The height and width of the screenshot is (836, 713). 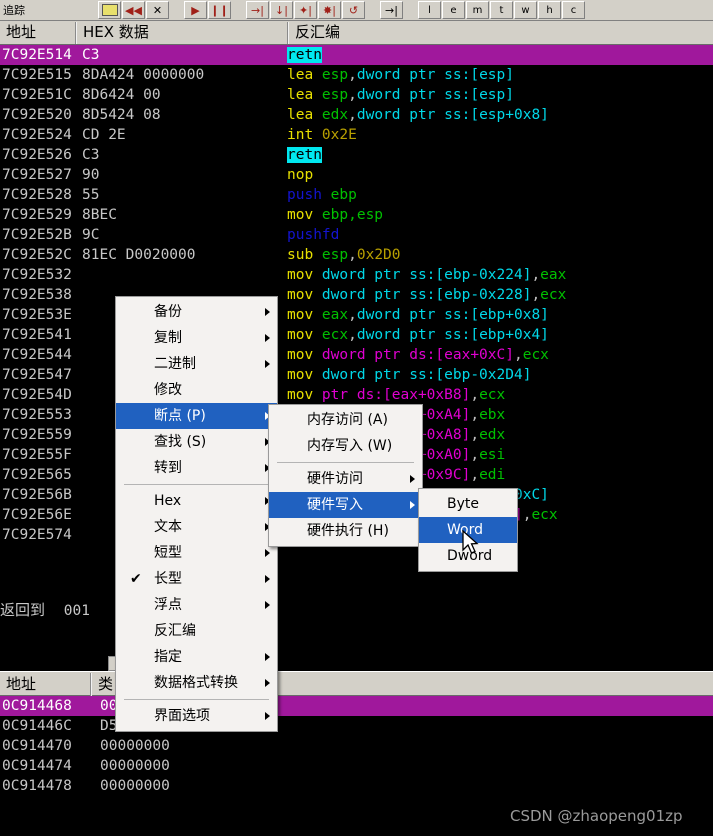 I want to click on context-menu-breakpoint-item: 硬件访问, so click(x=345, y=479).